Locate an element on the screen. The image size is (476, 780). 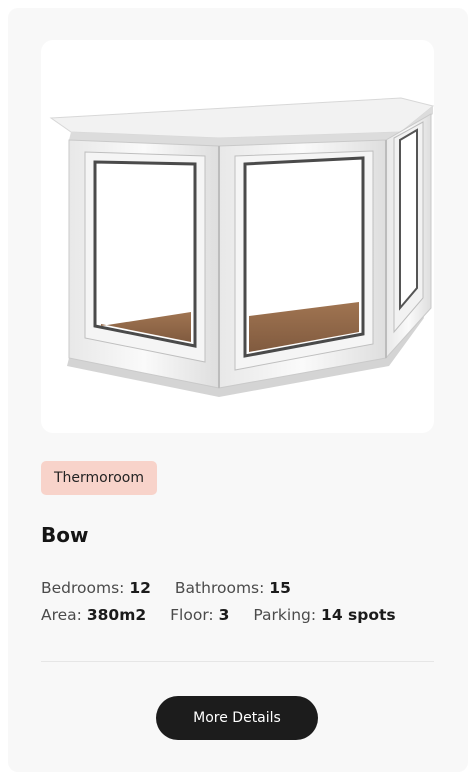
product-title: Bow is located at coordinates (65, 535).